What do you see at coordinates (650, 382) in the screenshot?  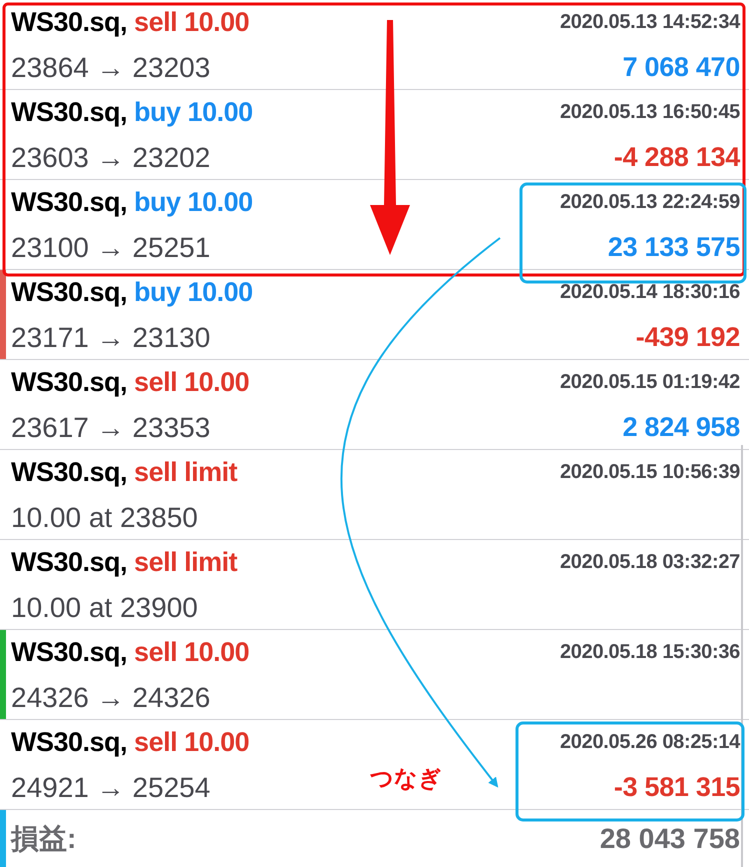 I see `trade-time: 2020.05.15 01:19:42` at bounding box center [650, 382].